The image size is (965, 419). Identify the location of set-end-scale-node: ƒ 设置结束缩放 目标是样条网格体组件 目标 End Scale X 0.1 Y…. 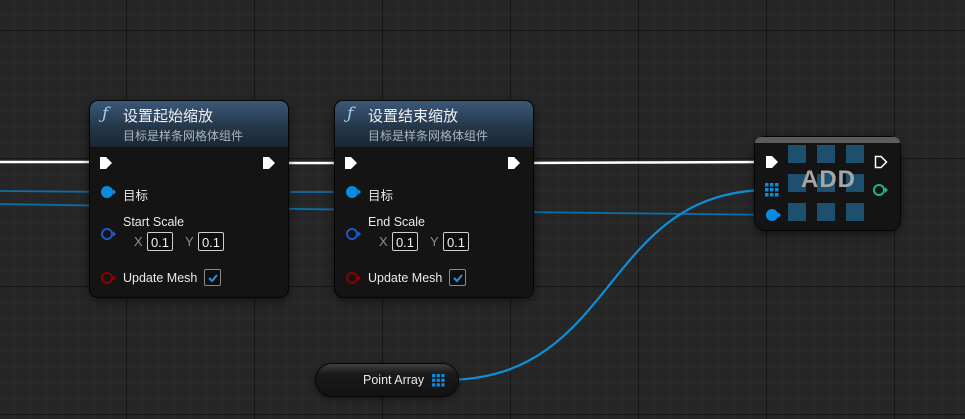
(434, 199).